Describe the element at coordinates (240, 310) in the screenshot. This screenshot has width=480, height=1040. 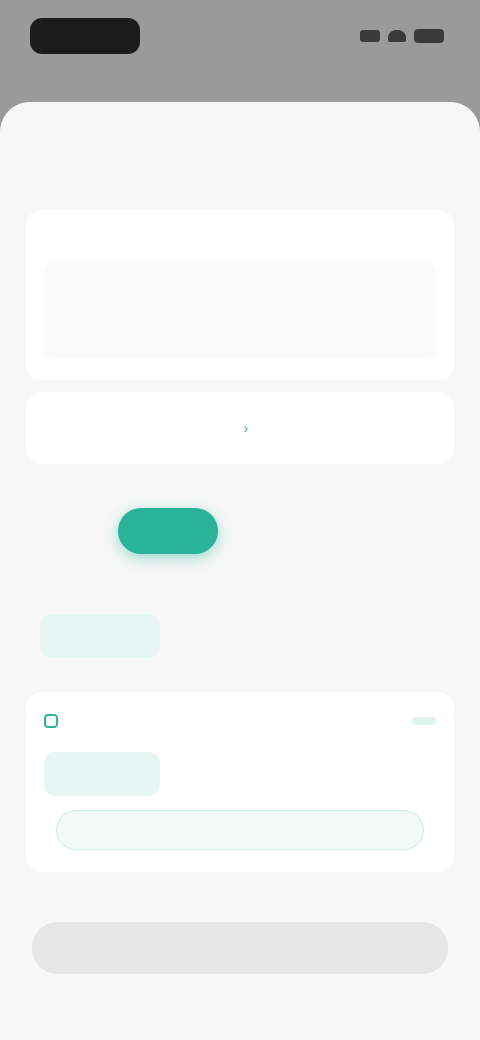
I see `info-text-area` at that location.